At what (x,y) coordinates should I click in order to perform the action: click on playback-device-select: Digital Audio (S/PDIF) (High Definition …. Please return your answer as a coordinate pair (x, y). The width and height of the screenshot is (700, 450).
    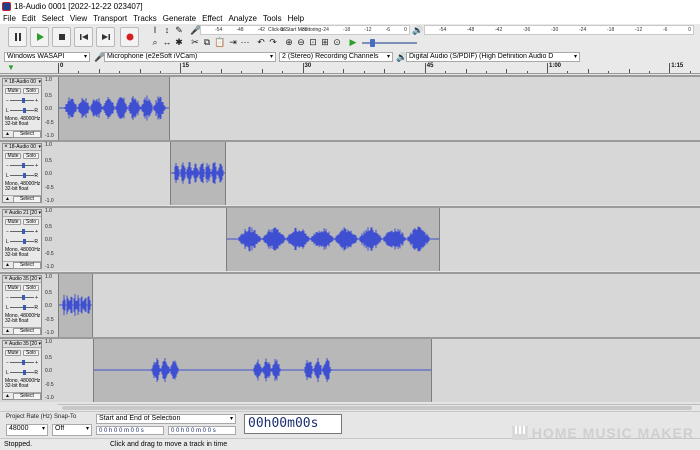
    Looking at the image, I should click on (493, 57).